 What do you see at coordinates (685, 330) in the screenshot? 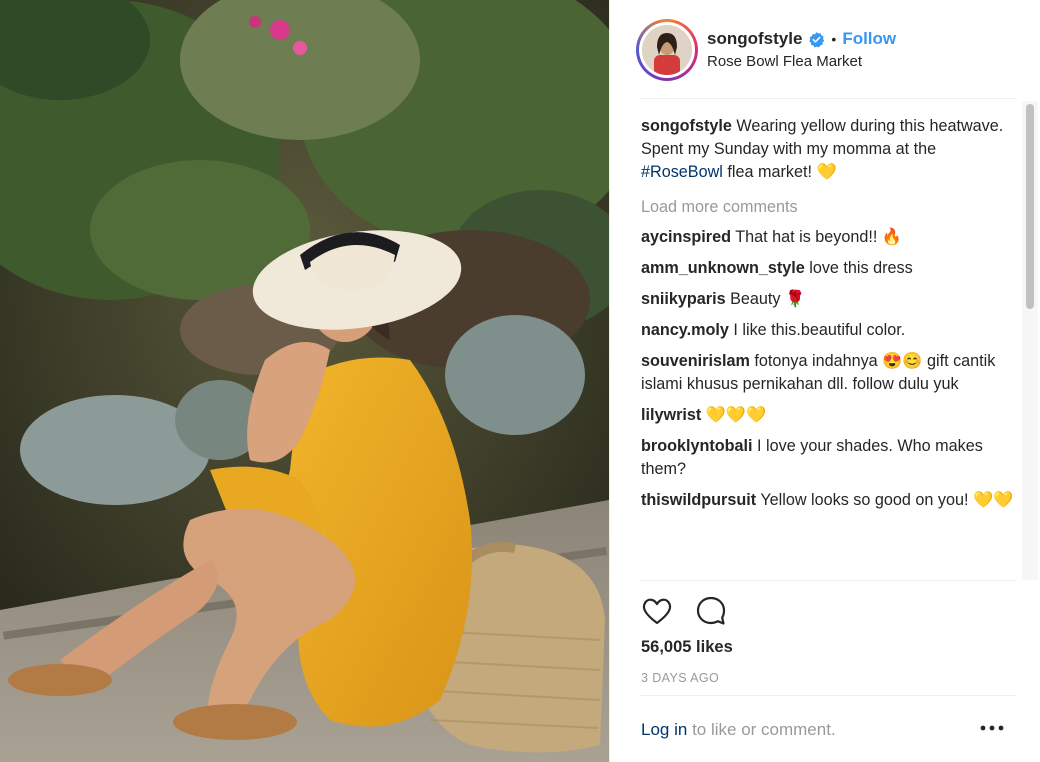
I see `comment-author: nancy.moly` at bounding box center [685, 330].